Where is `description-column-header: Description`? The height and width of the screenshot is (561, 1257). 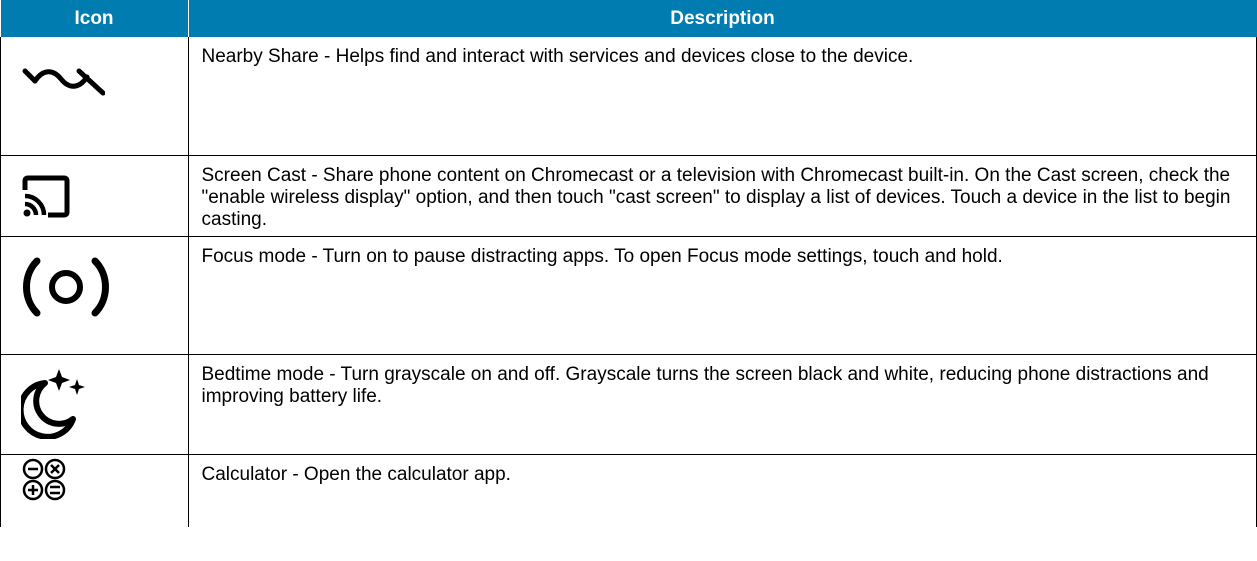
description-column-header: Description is located at coordinates (722, 18).